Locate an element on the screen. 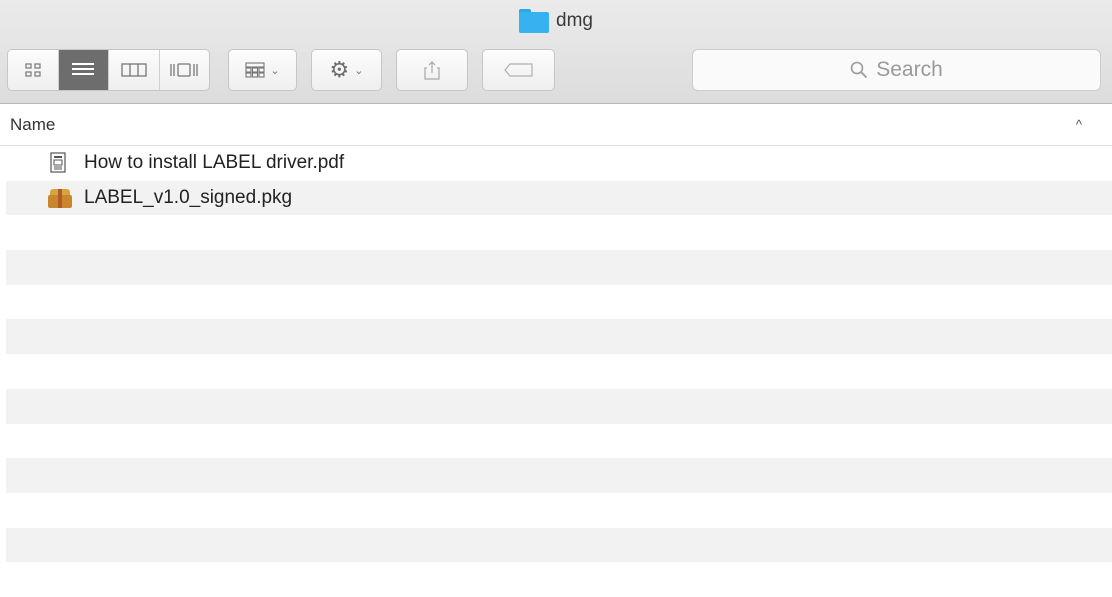 This screenshot has height=597, width=1112. edit-tags-button is located at coordinates (518, 70).